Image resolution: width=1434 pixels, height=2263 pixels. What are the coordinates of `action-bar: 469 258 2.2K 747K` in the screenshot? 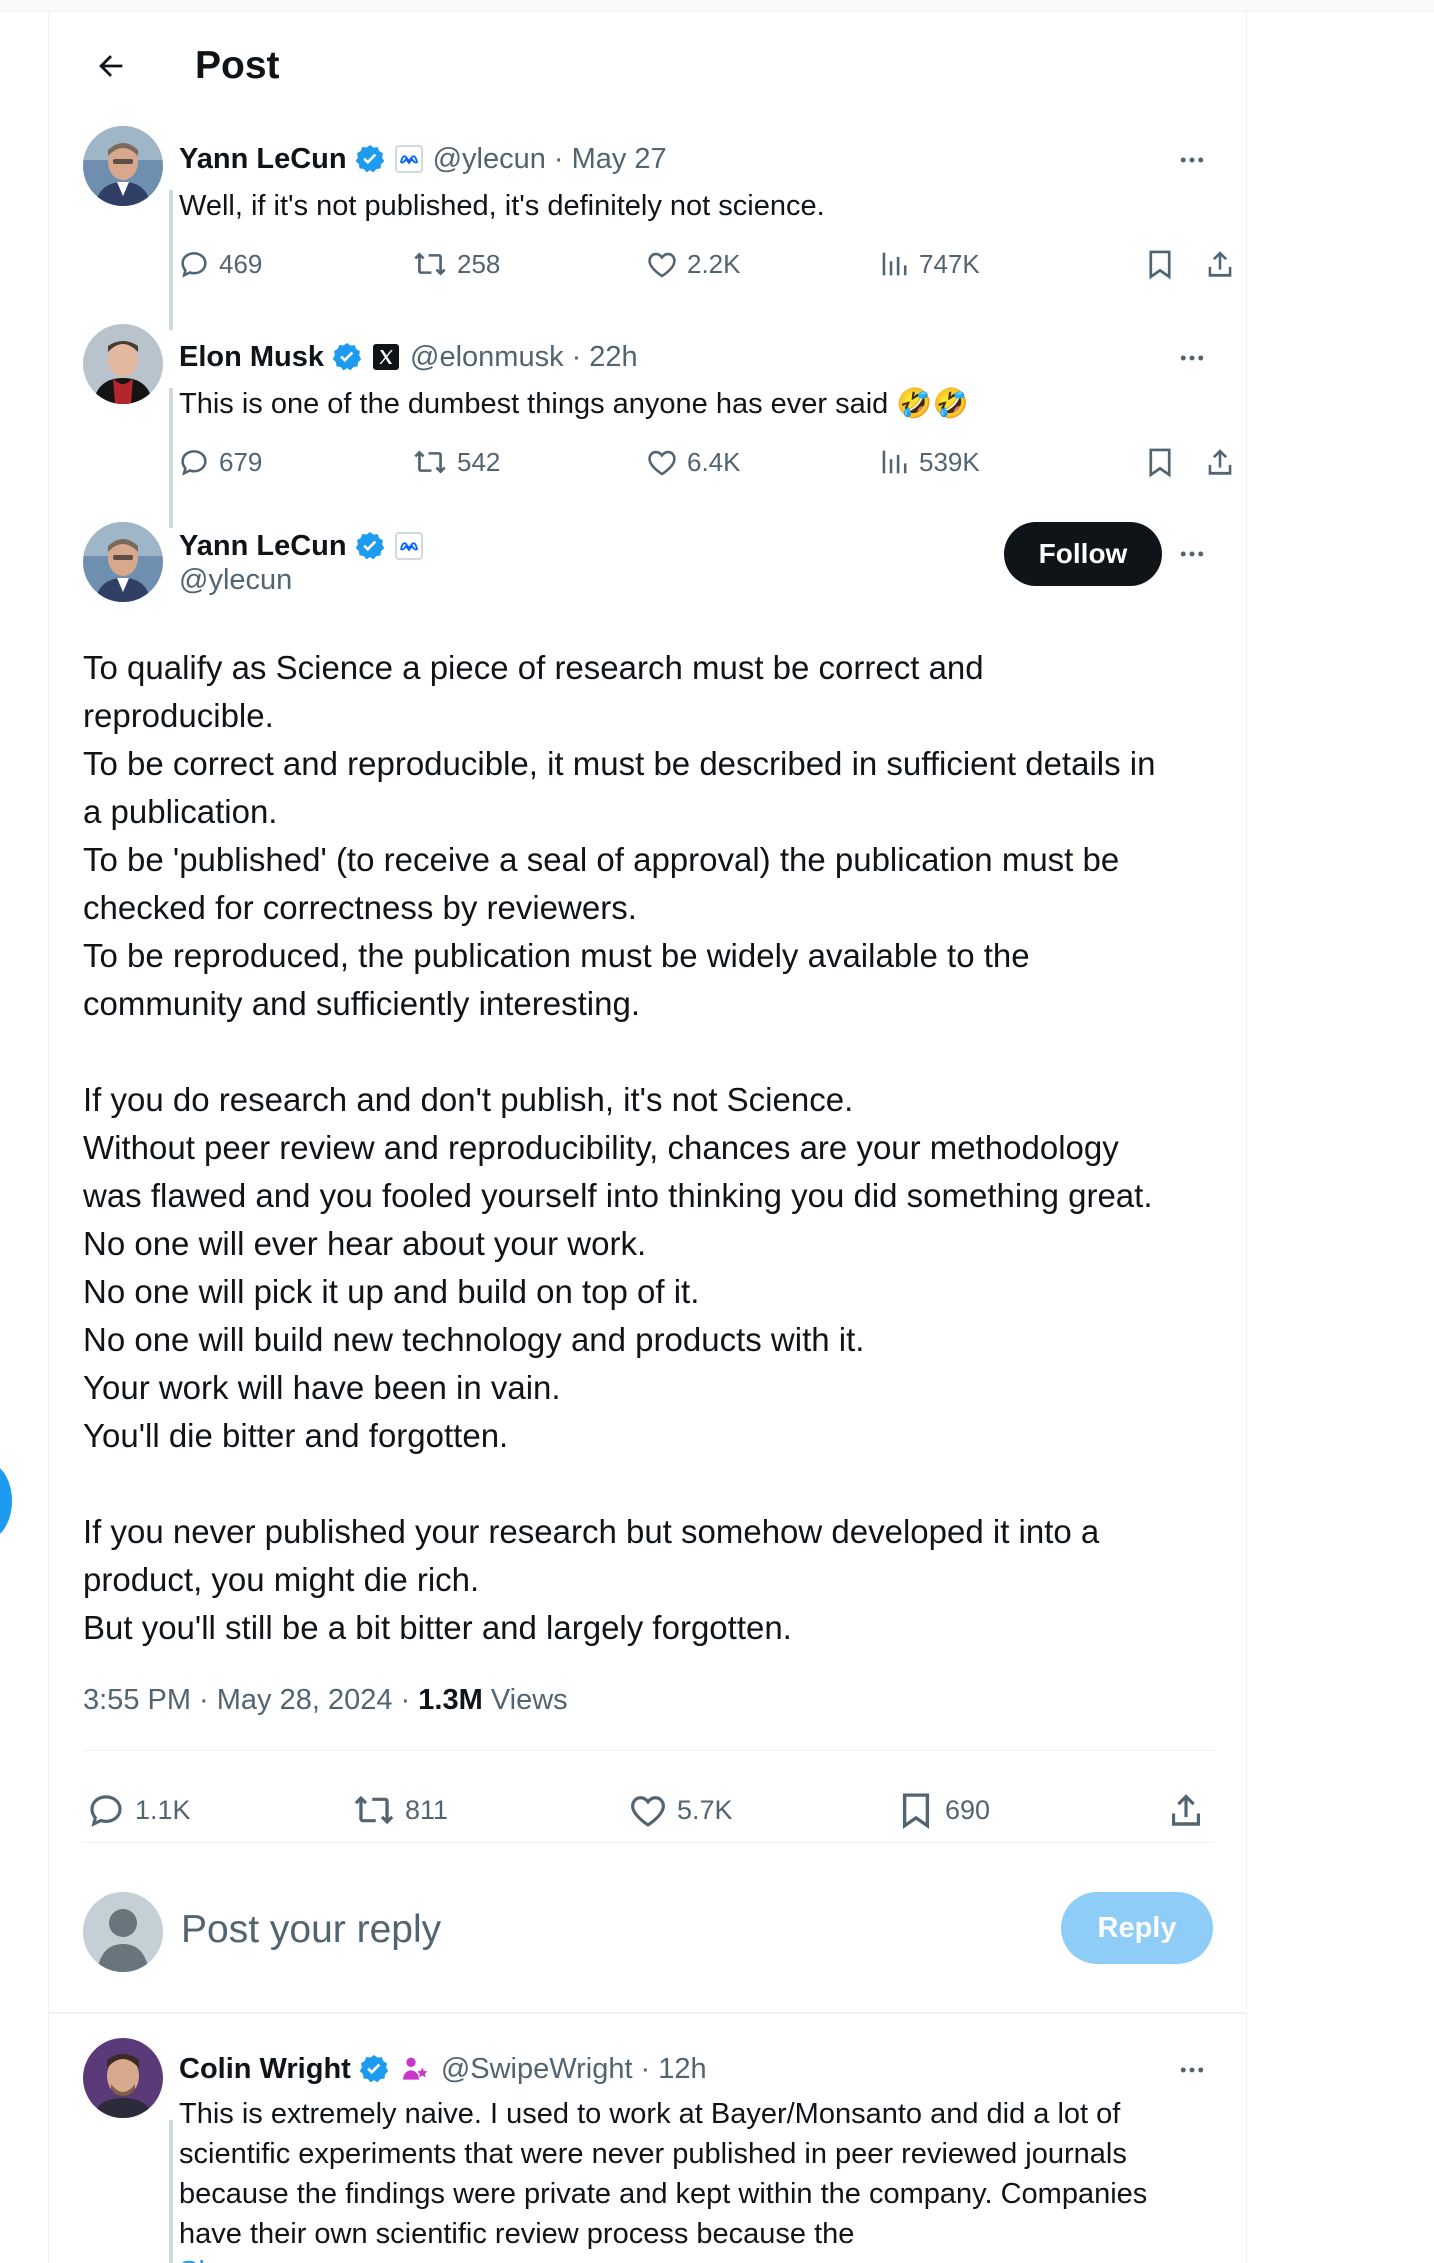 It's located at (721, 264).